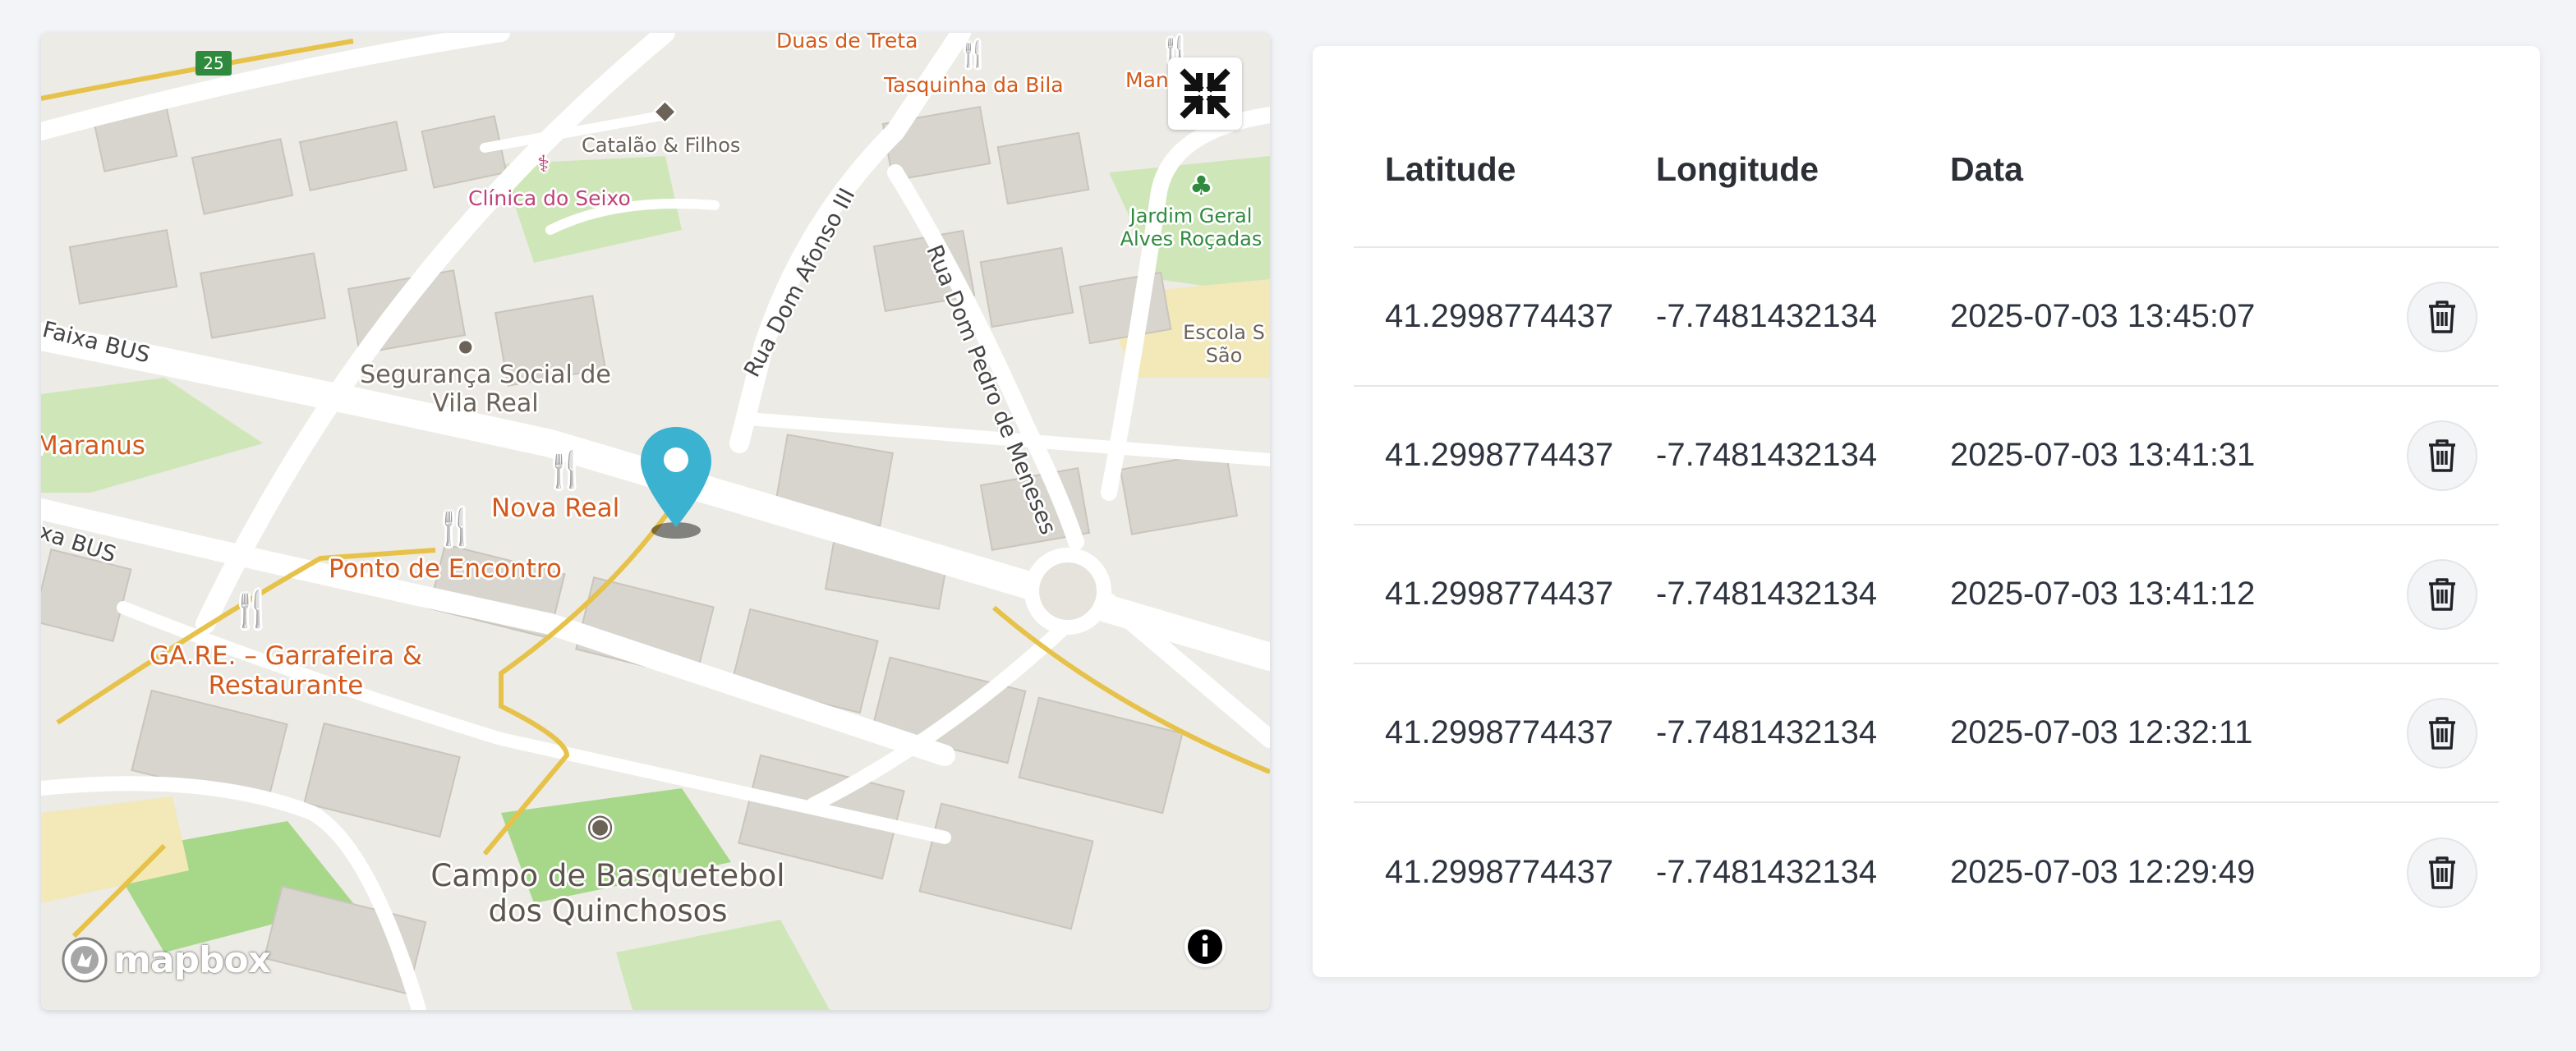 This screenshot has height=1051, width=2576. I want to click on info-icon, so click(1205, 946).